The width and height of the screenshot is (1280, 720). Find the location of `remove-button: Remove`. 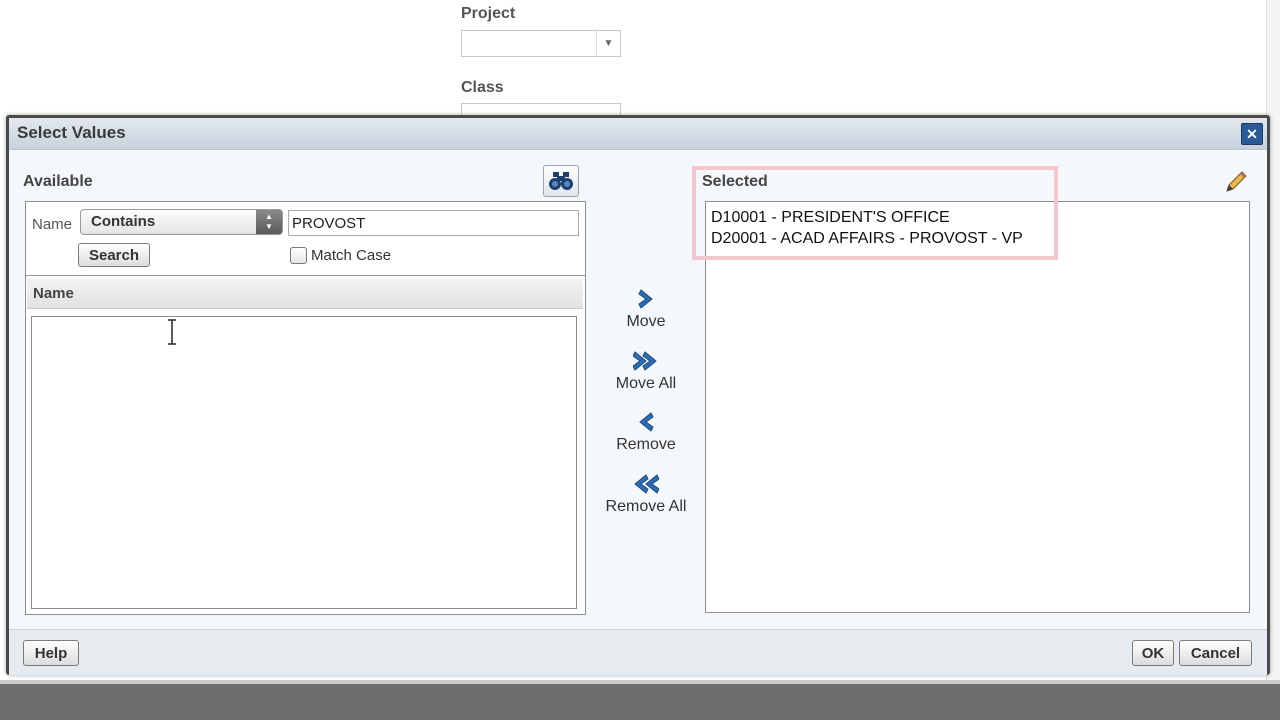

remove-button: Remove is located at coordinates (646, 432).